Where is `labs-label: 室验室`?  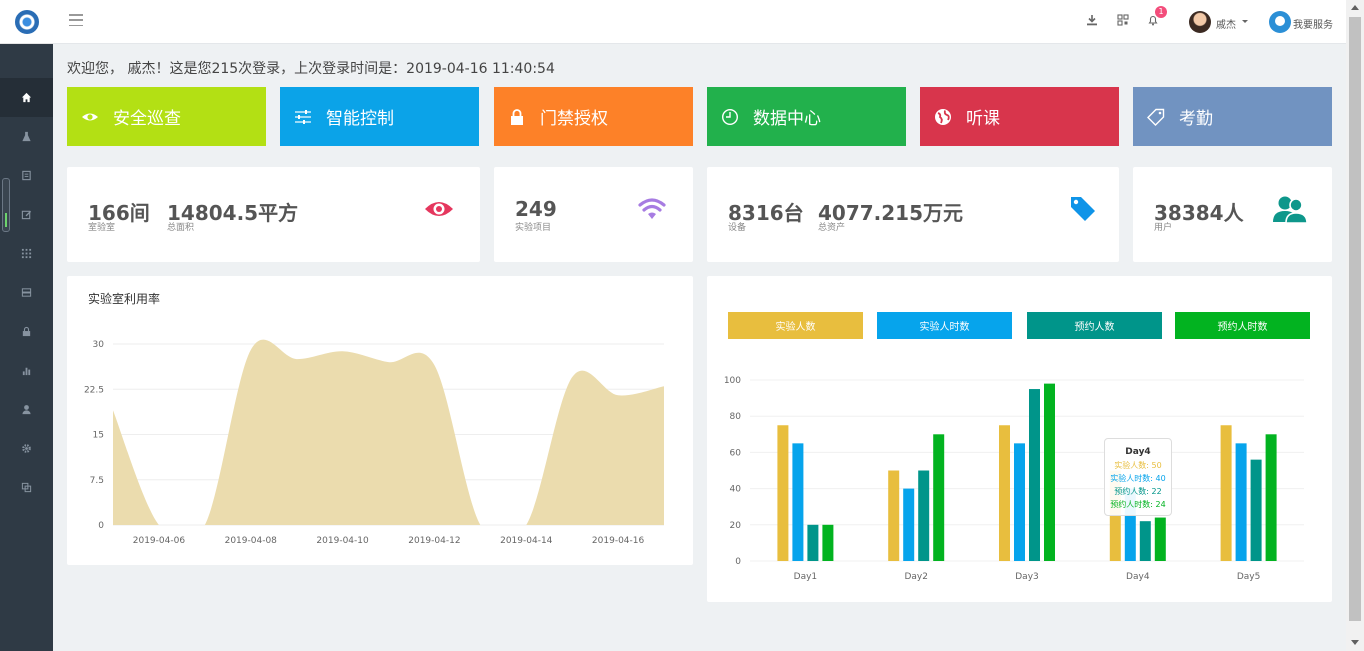
labs-label: 室验室 is located at coordinates (102, 228).